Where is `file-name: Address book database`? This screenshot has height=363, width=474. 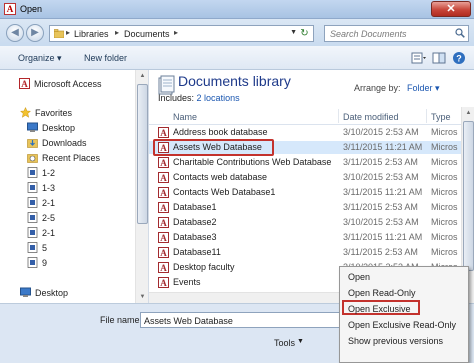 file-name: Address book database is located at coordinates (220, 132).